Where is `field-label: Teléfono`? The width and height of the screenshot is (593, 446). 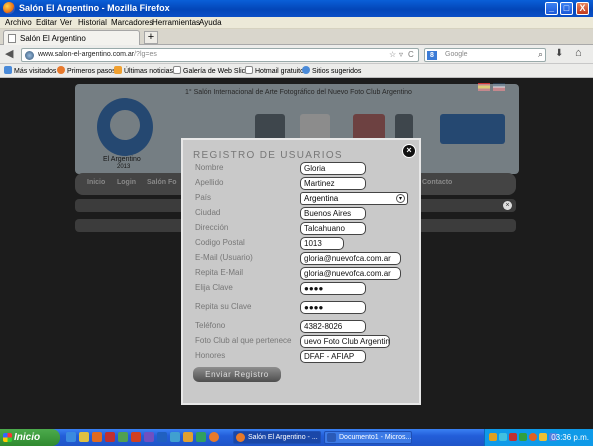 field-label: Teléfono is located at coordinates (210, 325).